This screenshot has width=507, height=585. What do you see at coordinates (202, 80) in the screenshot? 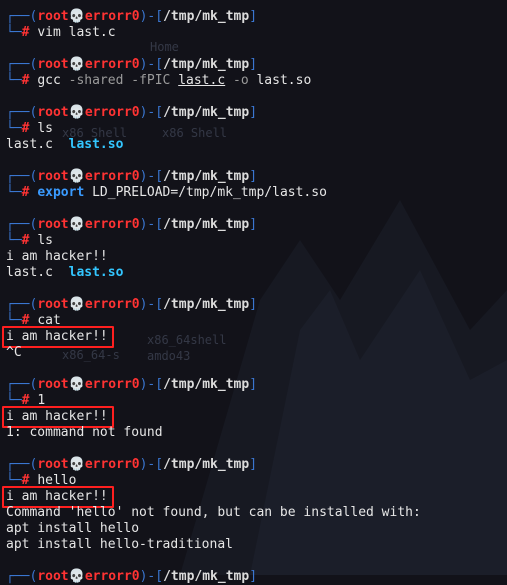
I see `command-text: last.c` at bounding box center [202, 80].